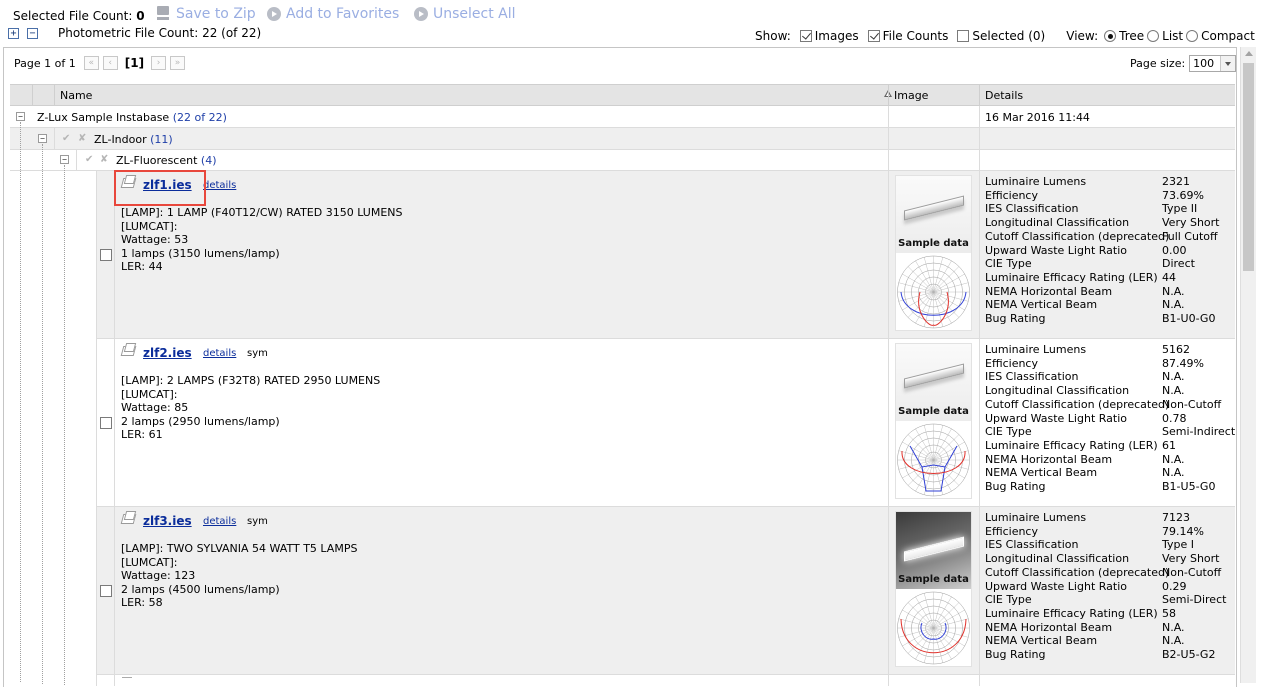  I want to click on detail-value: B1-U0-G0, so click(1189, 318).